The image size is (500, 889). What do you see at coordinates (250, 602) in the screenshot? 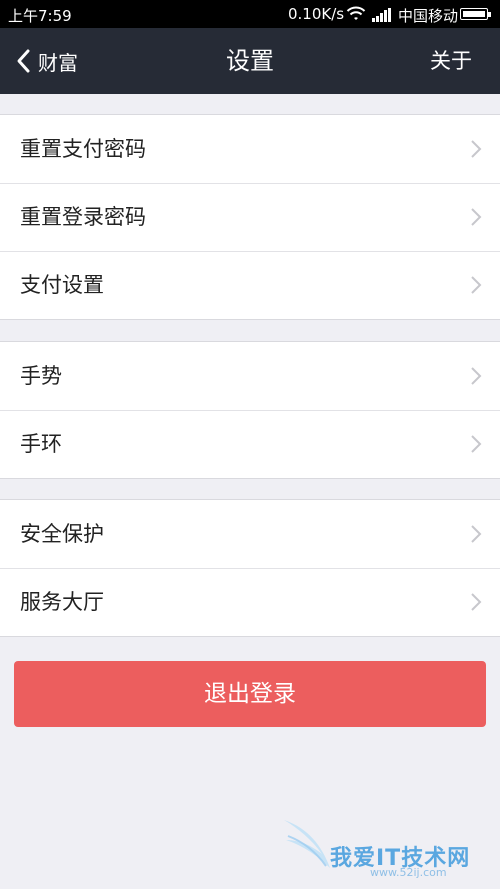
I see `service-hall-row: 服务大厅` at bounding box center [250, 602].